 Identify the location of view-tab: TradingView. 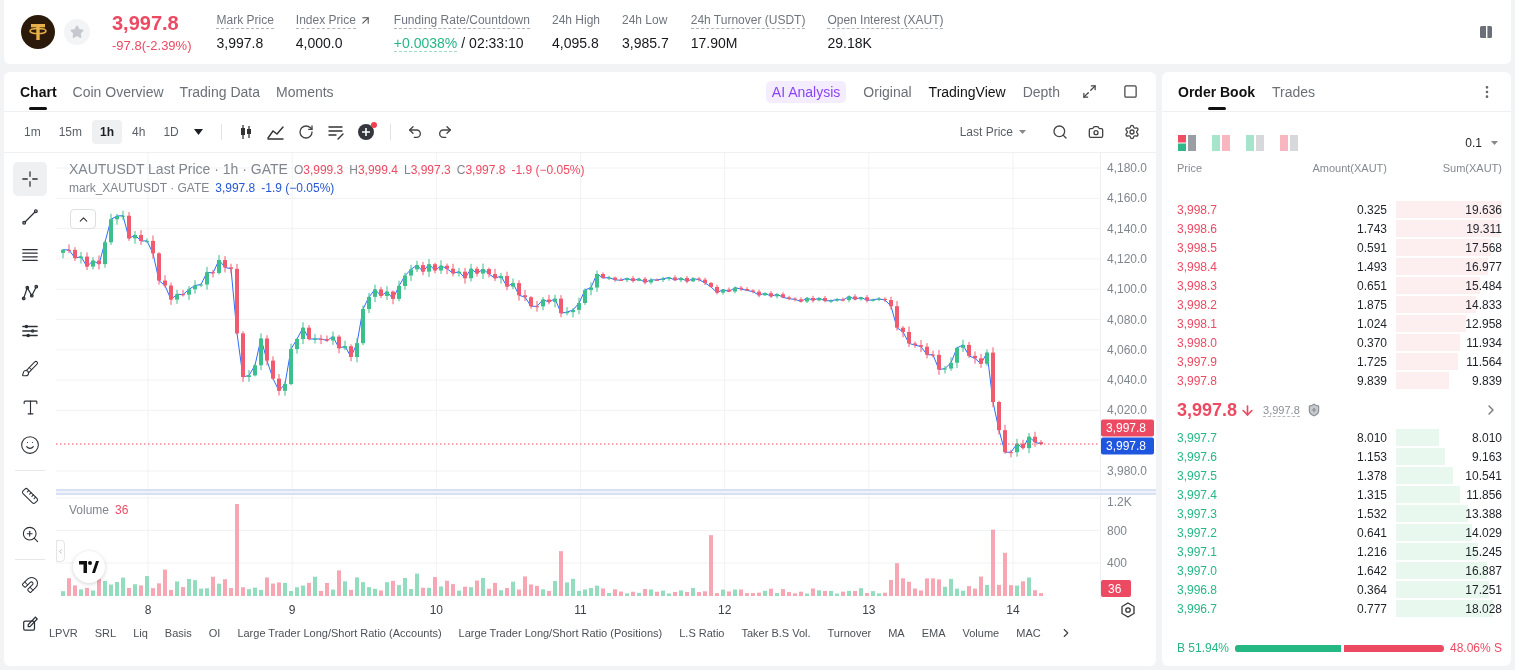
(967, 91).